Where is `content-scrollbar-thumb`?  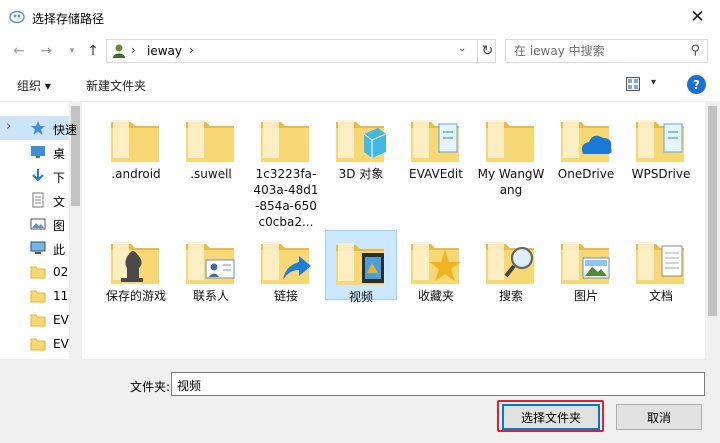
content-scrollbar-thumb is located at coordinates (712, 211).